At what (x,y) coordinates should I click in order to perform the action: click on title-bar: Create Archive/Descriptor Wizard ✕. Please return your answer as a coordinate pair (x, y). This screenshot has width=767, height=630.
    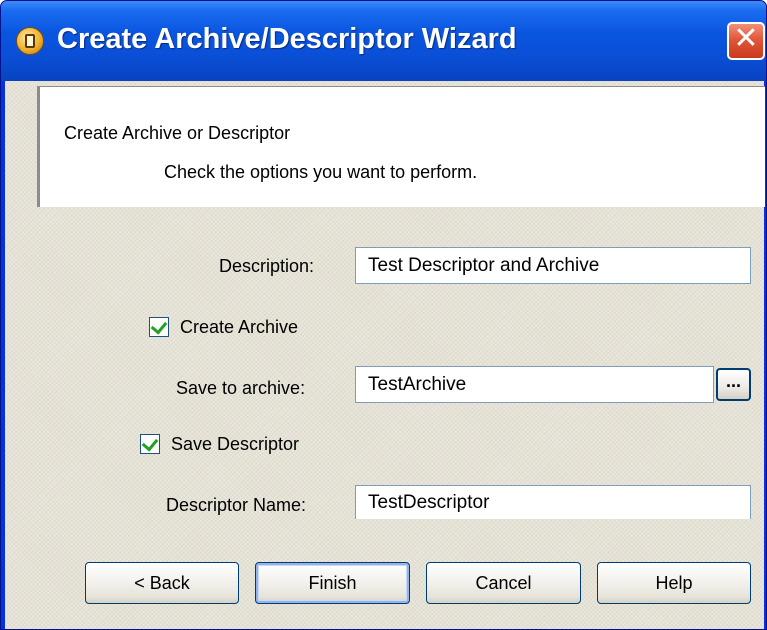
    Looking at the image, I should click on (383, 41).